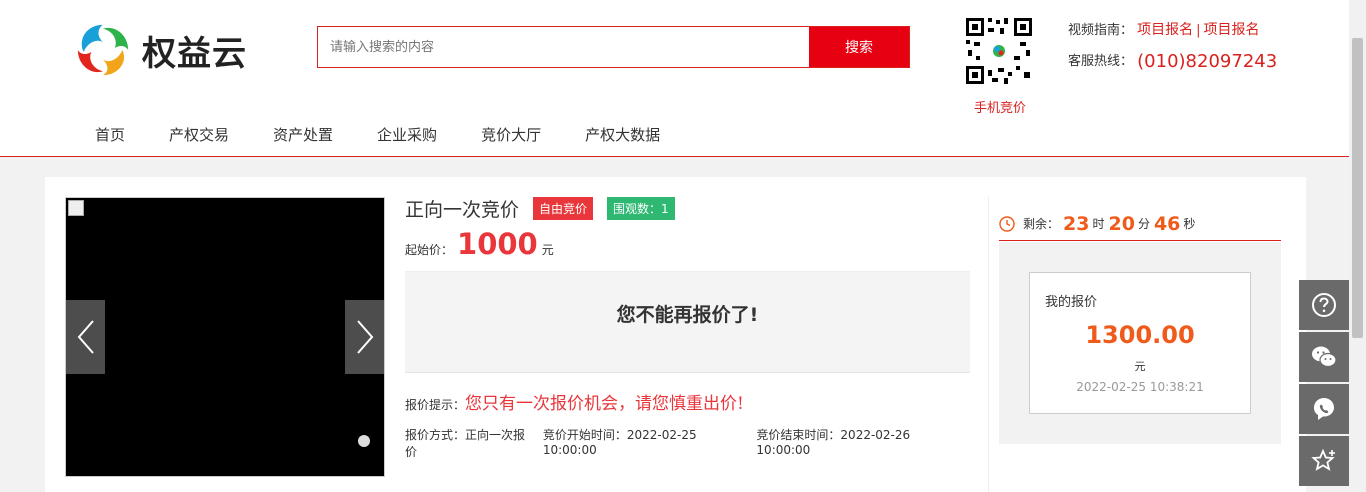 The width and height of the screenshot is (1366, 492). What do you see at coordinates (859, 47) in the screenshot?
I see `search-button: 搜索` at bounding box center [859, 47].